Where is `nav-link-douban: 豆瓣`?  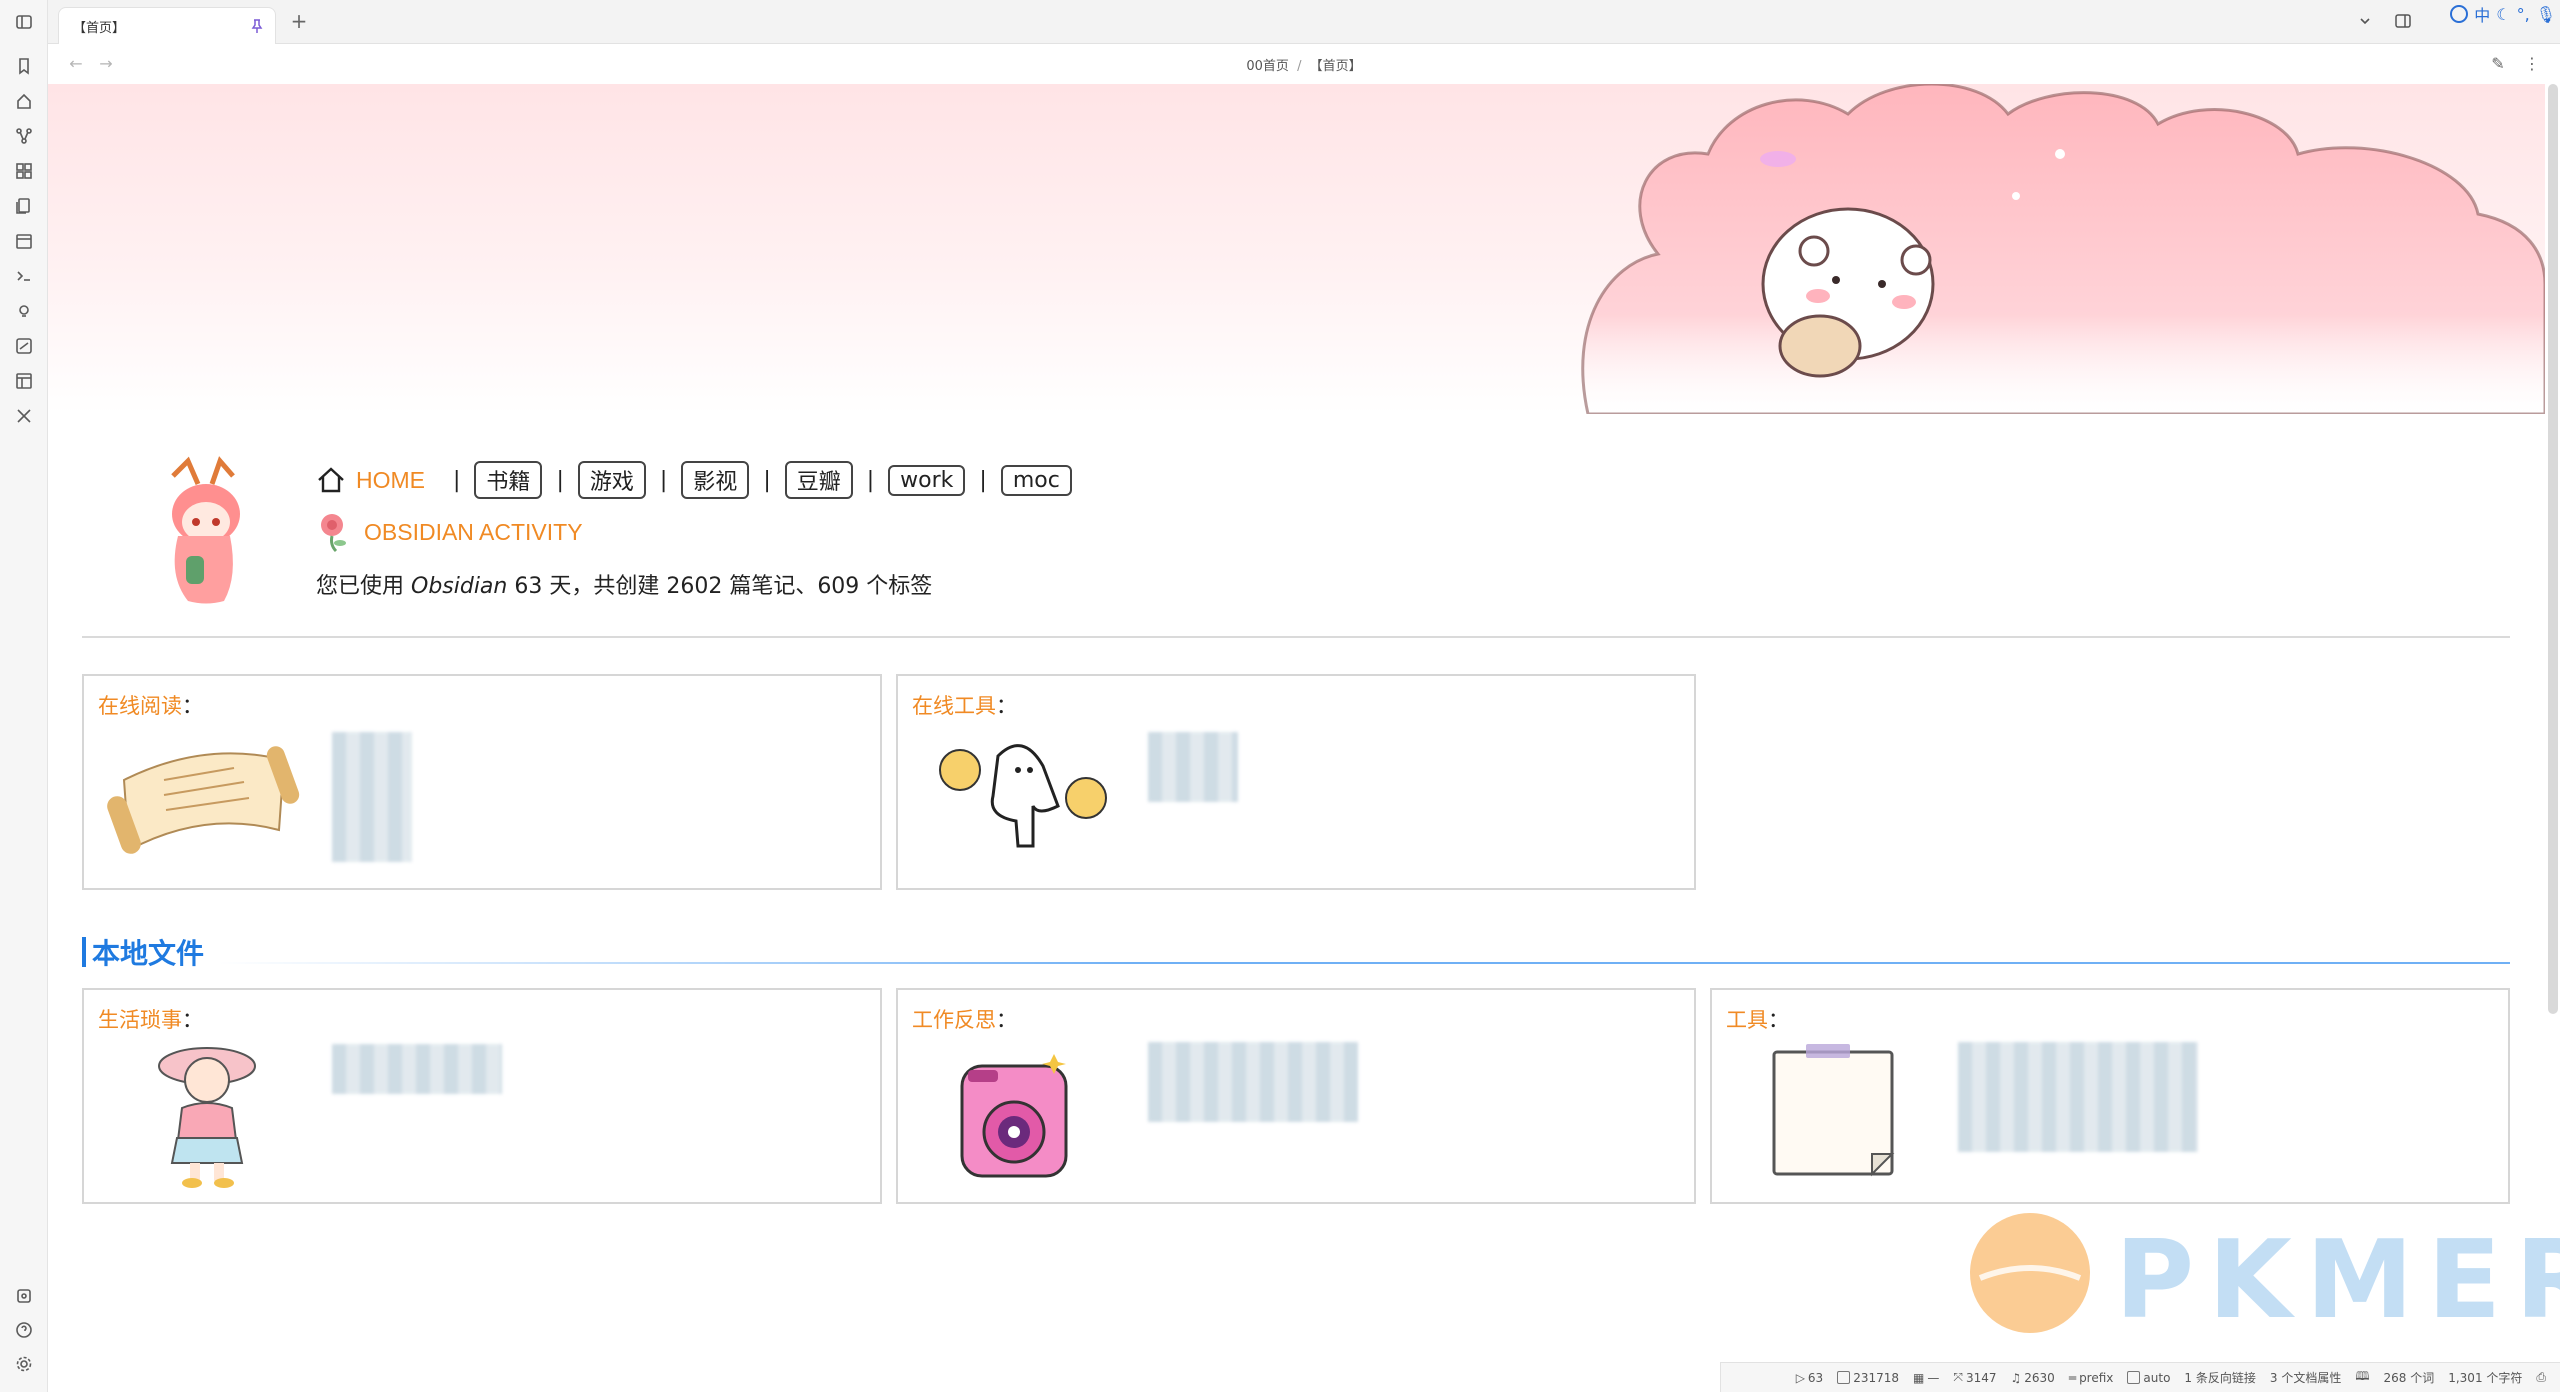 nav-link-douban: 豆瓣 is located at coordinates (818, 480).